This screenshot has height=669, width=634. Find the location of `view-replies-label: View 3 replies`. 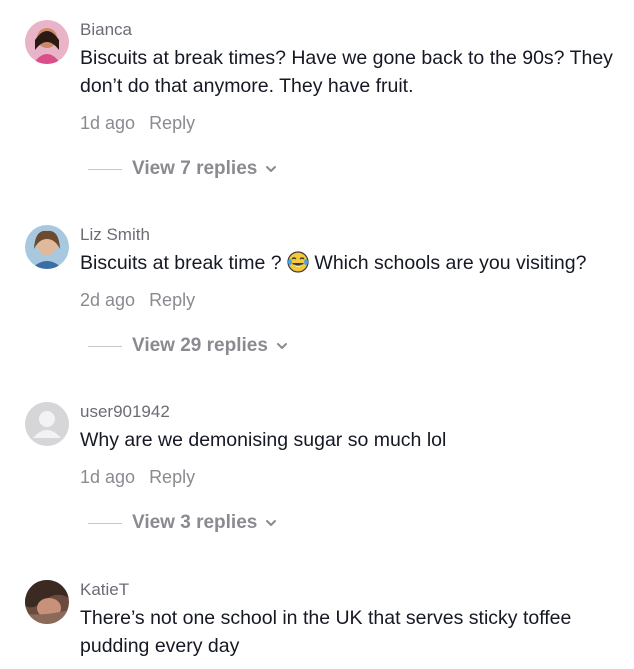

view-replies-label: View 3 replies is located at coordinates (195, 522).